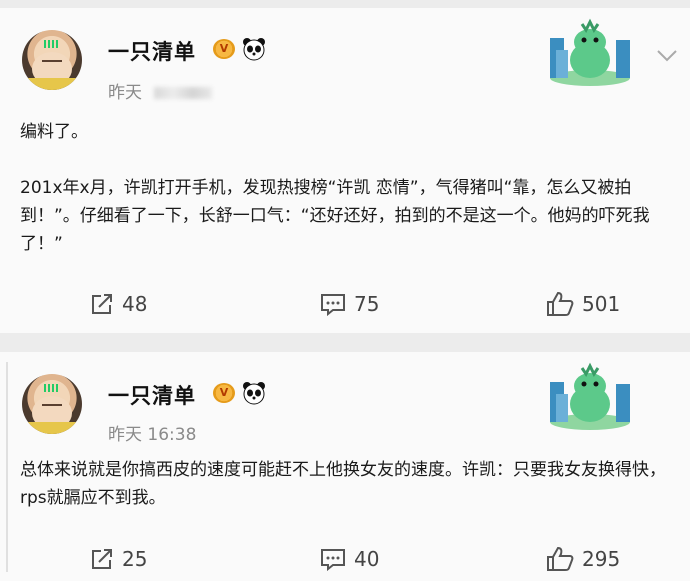 The image size is (690, 581). I want to click on like-button: 295, so click(583, 559).